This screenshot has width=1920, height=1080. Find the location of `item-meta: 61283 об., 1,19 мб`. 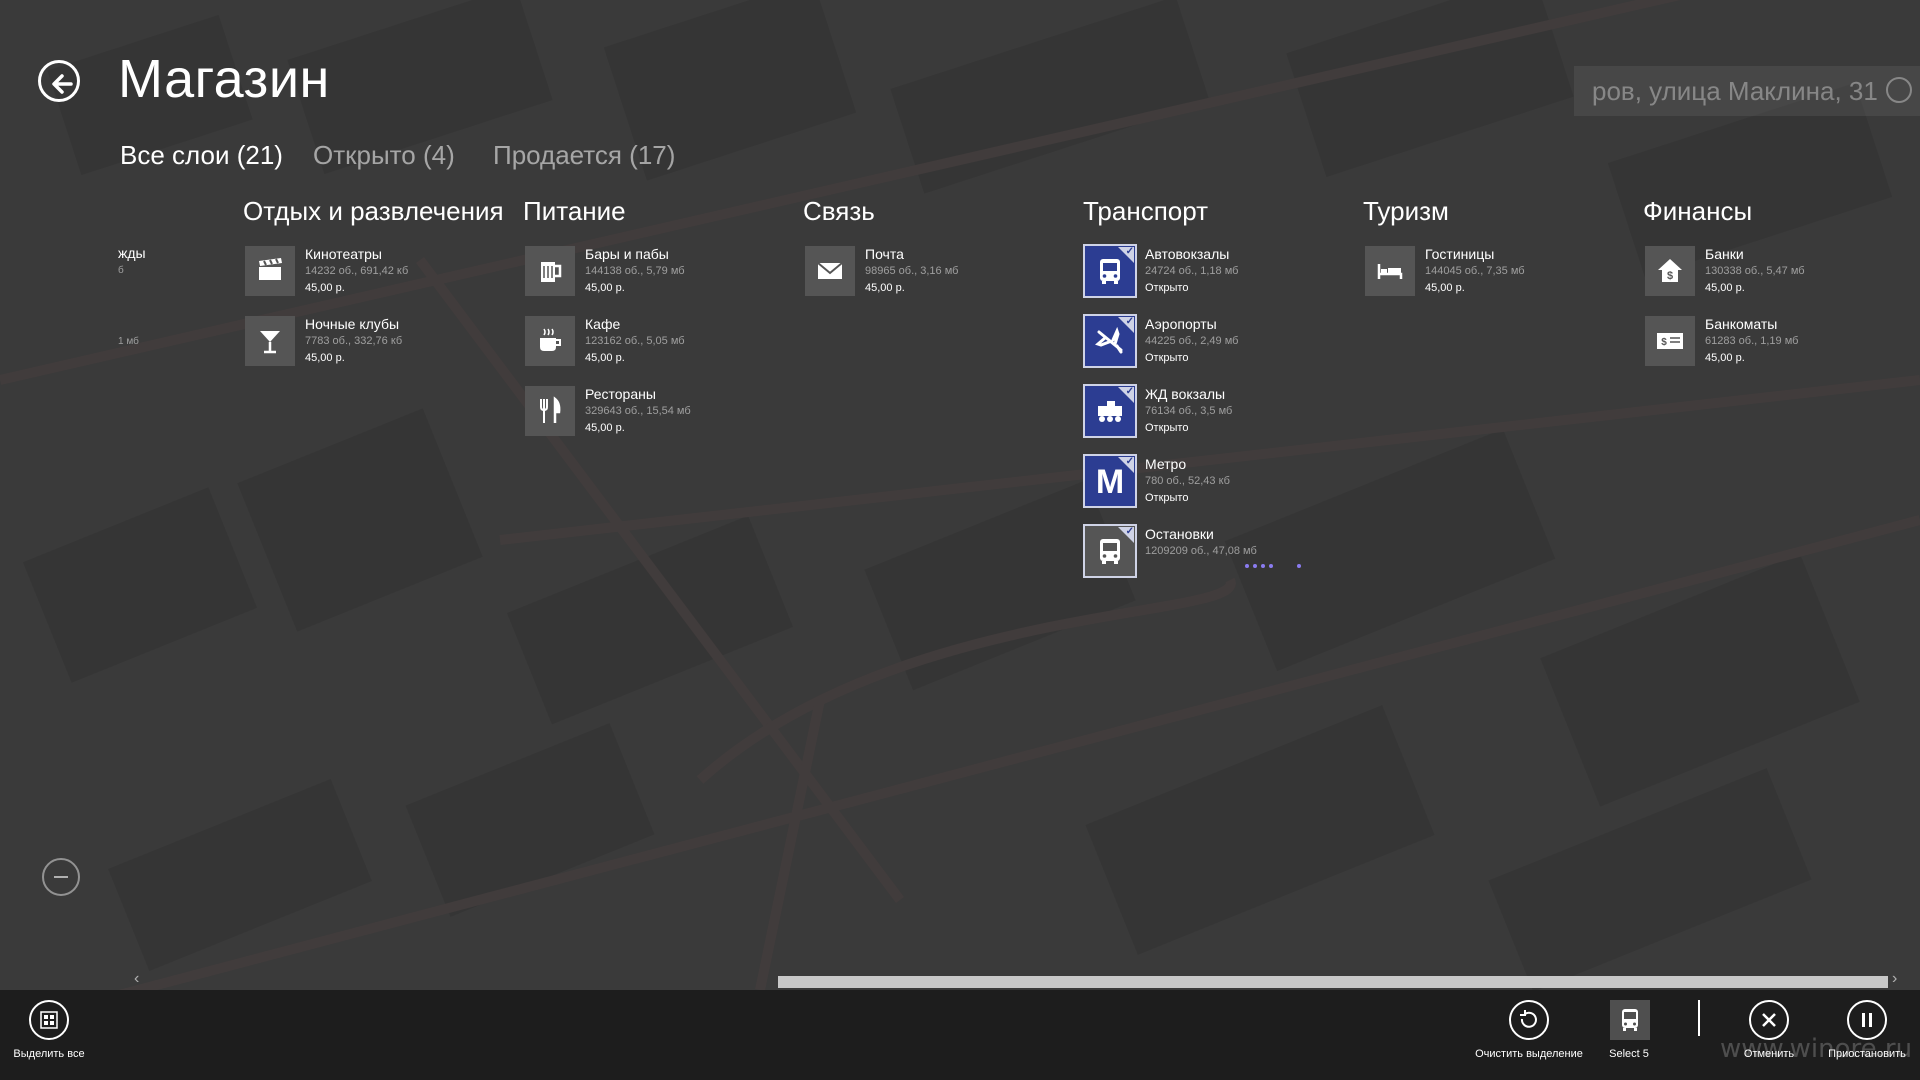

item-meta: 61283 об., 1,19 мб is located at coordinates (1752, 341).